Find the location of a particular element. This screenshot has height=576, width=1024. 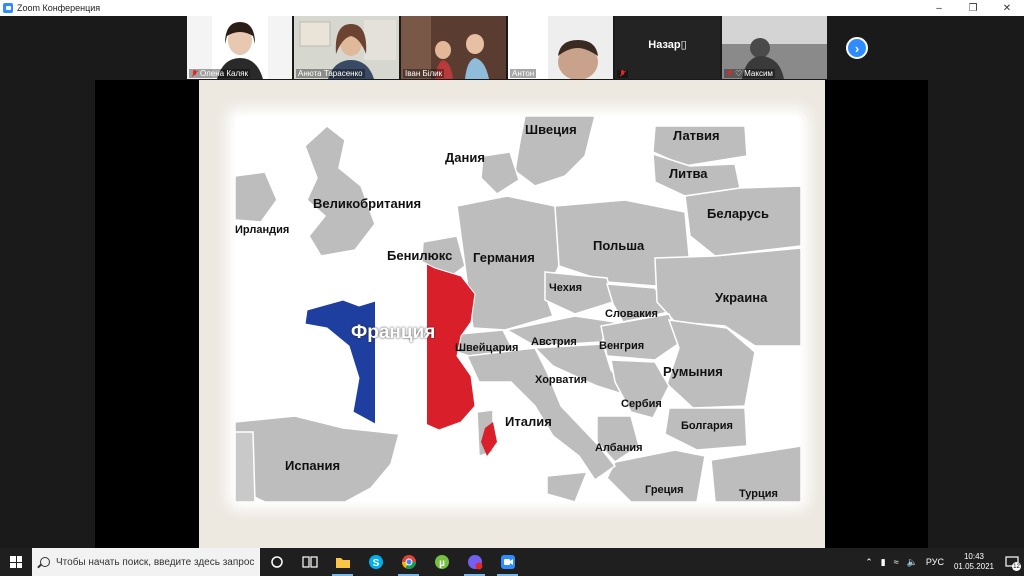

country-label: Германия is located at coordinates (504, 257).